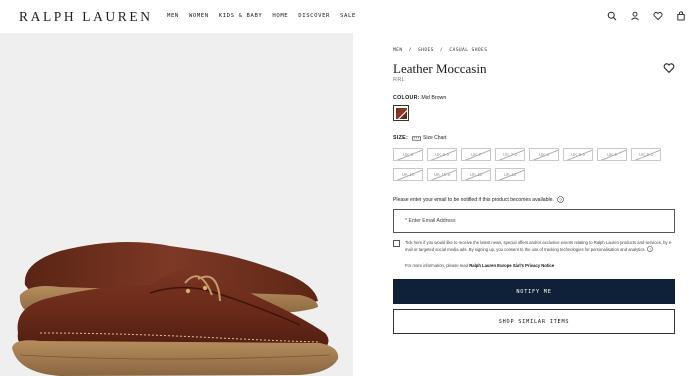 This screenshot has width=700, height=376. Describe the element at coordinates (408, 154) in the screenshot. I see `size-option-uk-6: UK 6` at that location.